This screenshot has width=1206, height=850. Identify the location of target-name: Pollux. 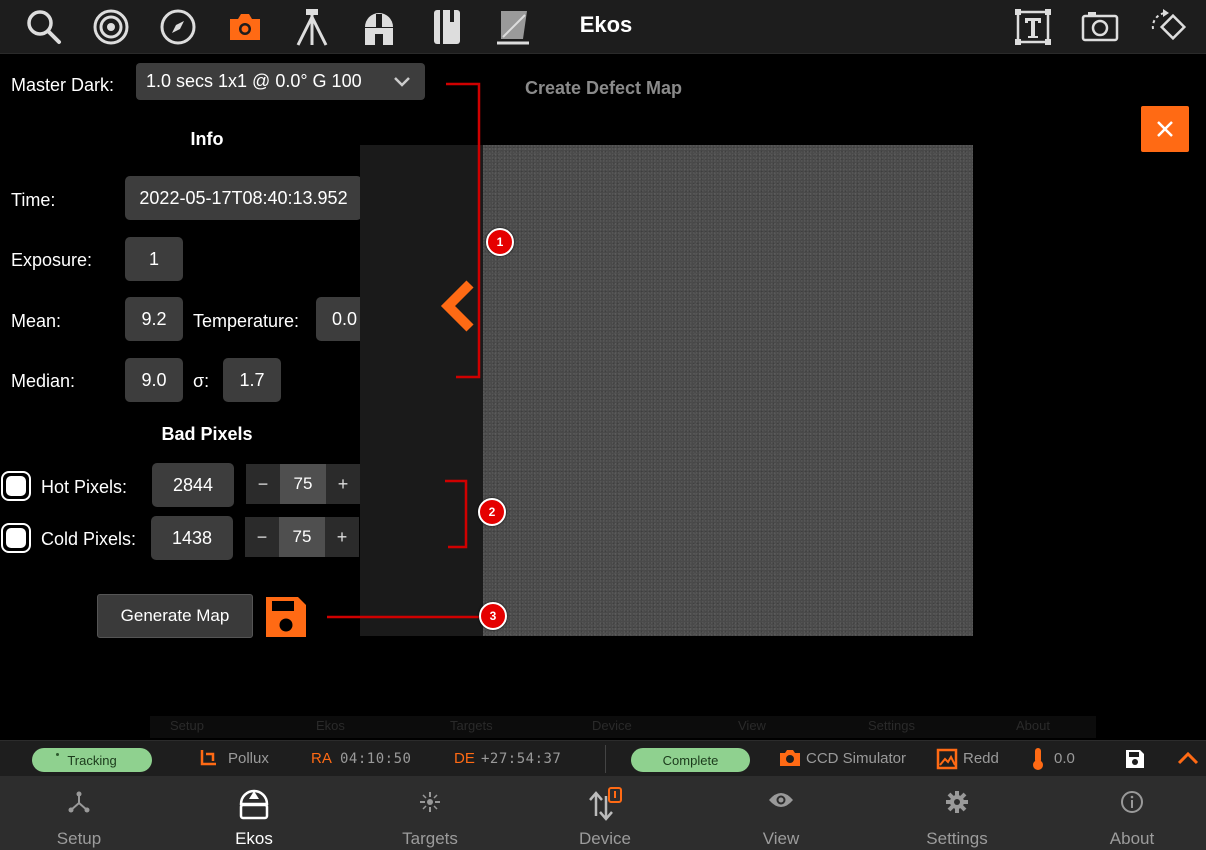
(248, 758).